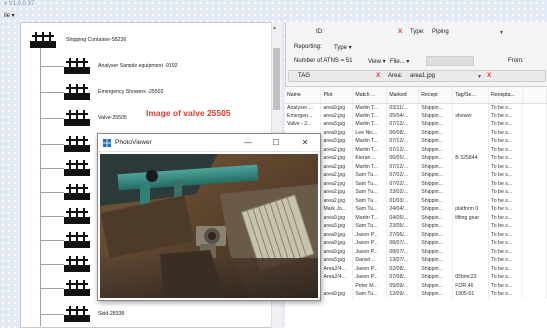 The height and width of the screenshot is (328, 547). What do you see at coordinates (422, 76) in the screenshot?
I see `area-select: area1.jpg` at bounding box center [422, 76].